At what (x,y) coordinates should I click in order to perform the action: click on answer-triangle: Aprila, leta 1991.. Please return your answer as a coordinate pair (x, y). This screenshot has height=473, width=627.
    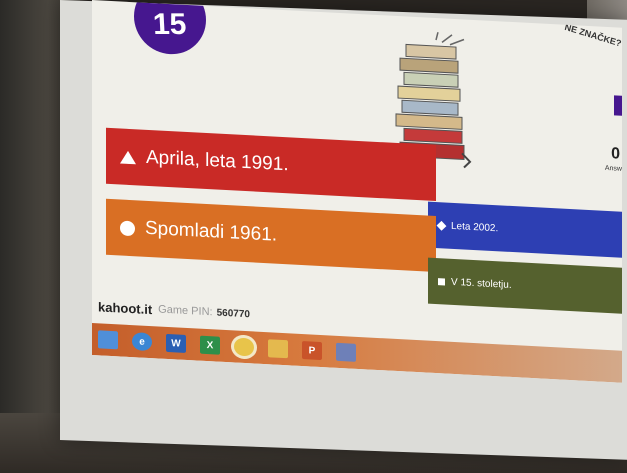
    Looking at the image, I should click on (271, 164).